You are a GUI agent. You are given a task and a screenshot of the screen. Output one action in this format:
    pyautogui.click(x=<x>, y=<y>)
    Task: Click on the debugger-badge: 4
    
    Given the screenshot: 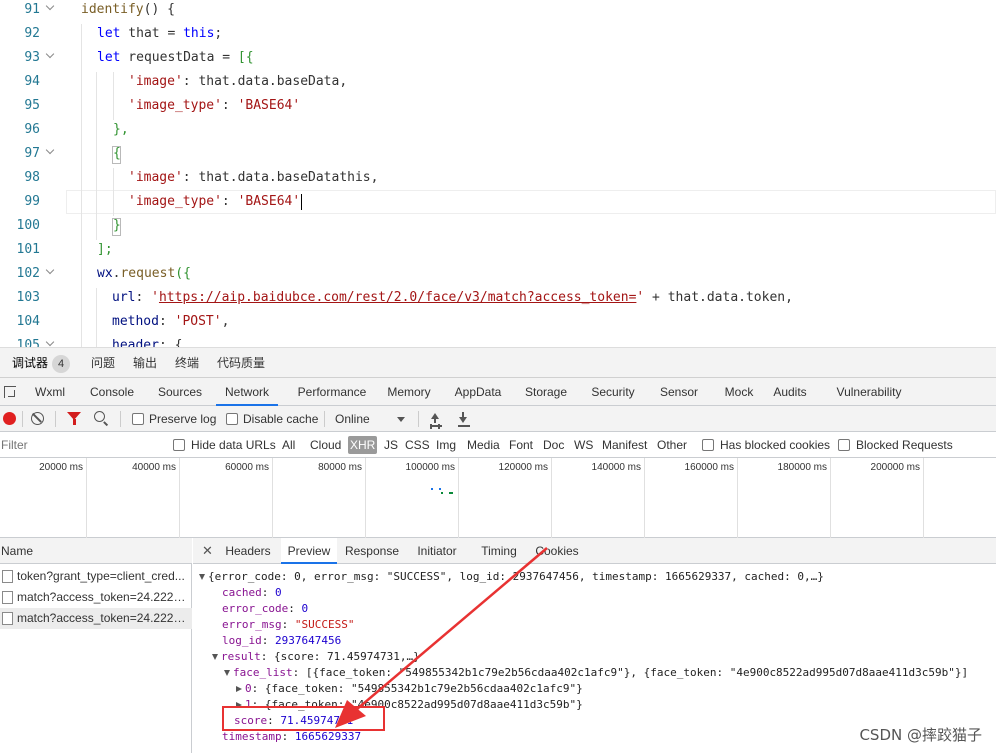 What is the action you would take?
    pyautogui.click(x=61, y=364)
    